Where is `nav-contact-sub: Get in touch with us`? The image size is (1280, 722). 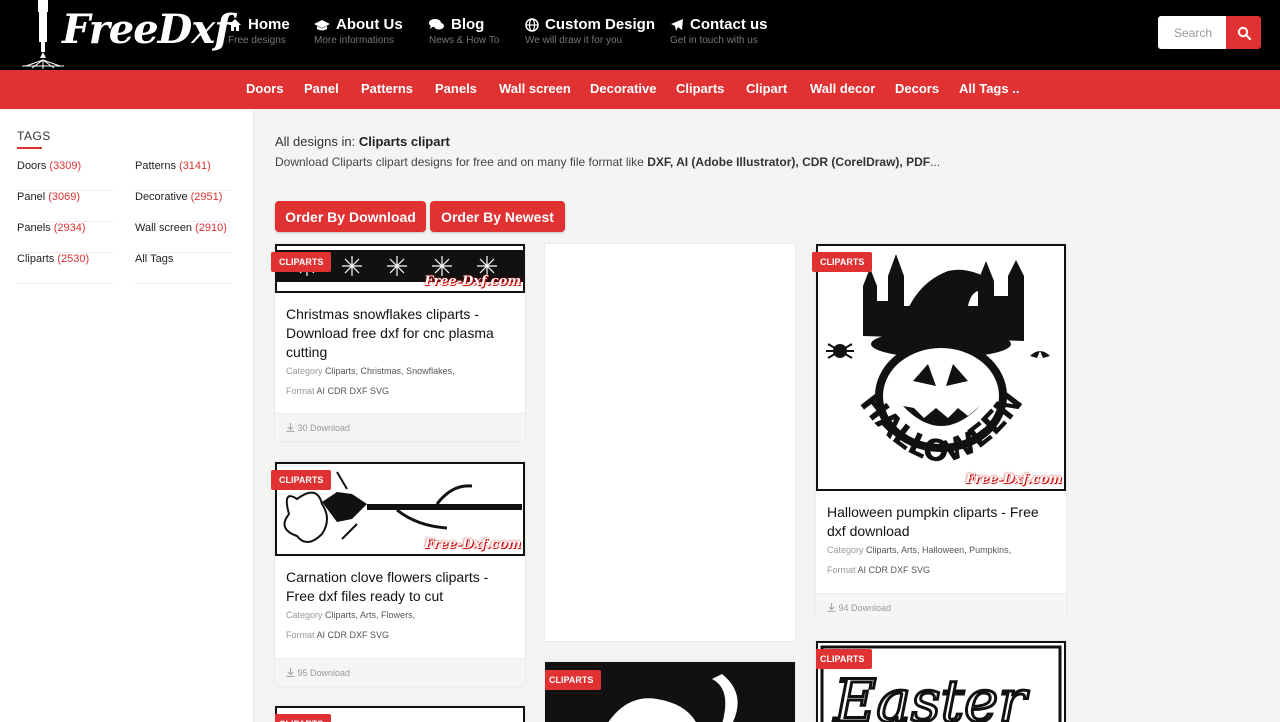
nav-contact-sub: Get in touch with us is located at coordinates (714, 40).